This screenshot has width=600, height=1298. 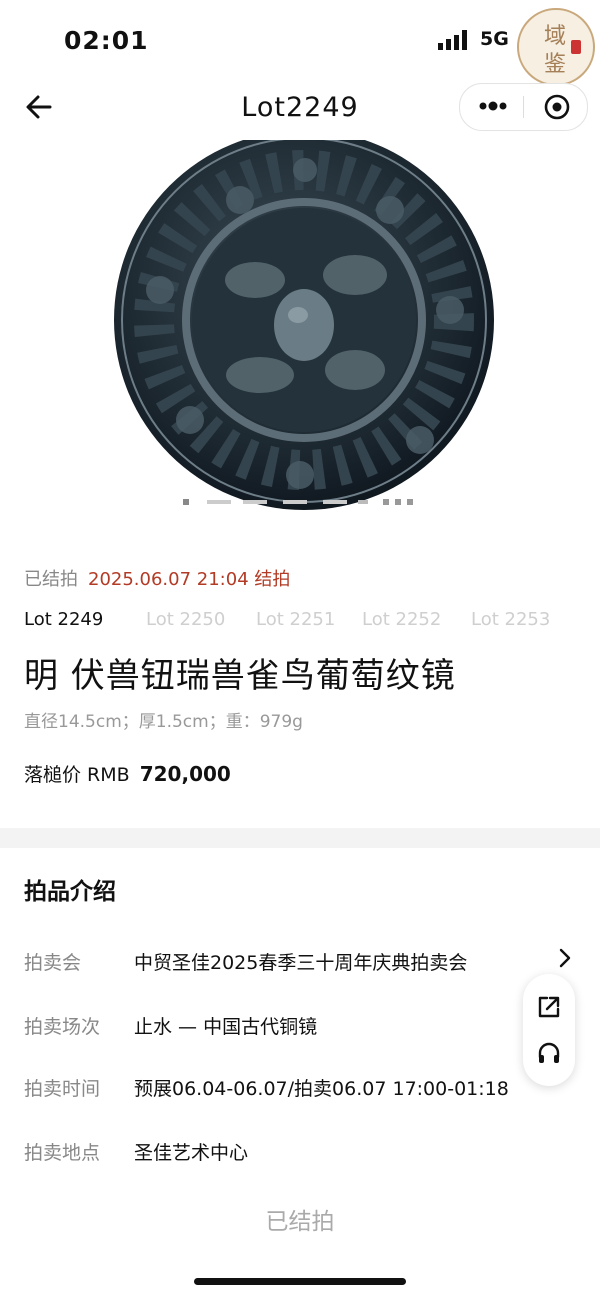 I want to click on intro-row-time: 拍卖时间 预展06.04-06.07/拍卖06.07 17:00-01:18, so click(x=300, y=1094).